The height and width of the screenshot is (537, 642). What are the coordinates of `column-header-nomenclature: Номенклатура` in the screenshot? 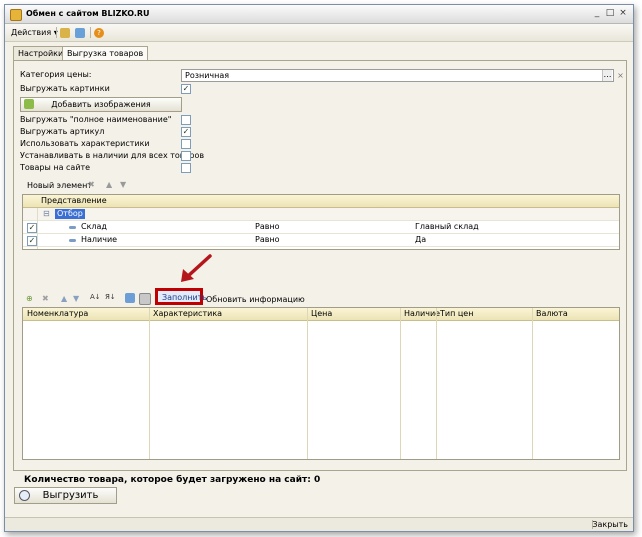 It's located at (57, 314).